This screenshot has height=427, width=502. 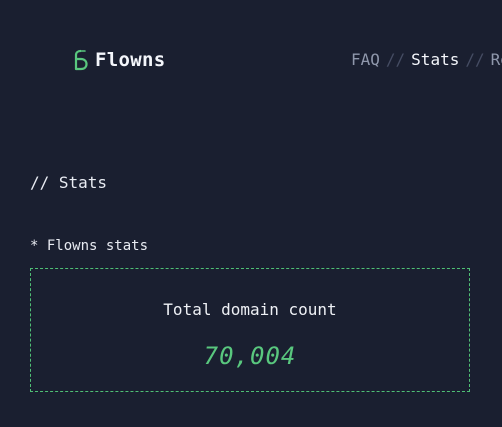 I want to click on stat-label: Total domain count, so click(x=250, y=309).